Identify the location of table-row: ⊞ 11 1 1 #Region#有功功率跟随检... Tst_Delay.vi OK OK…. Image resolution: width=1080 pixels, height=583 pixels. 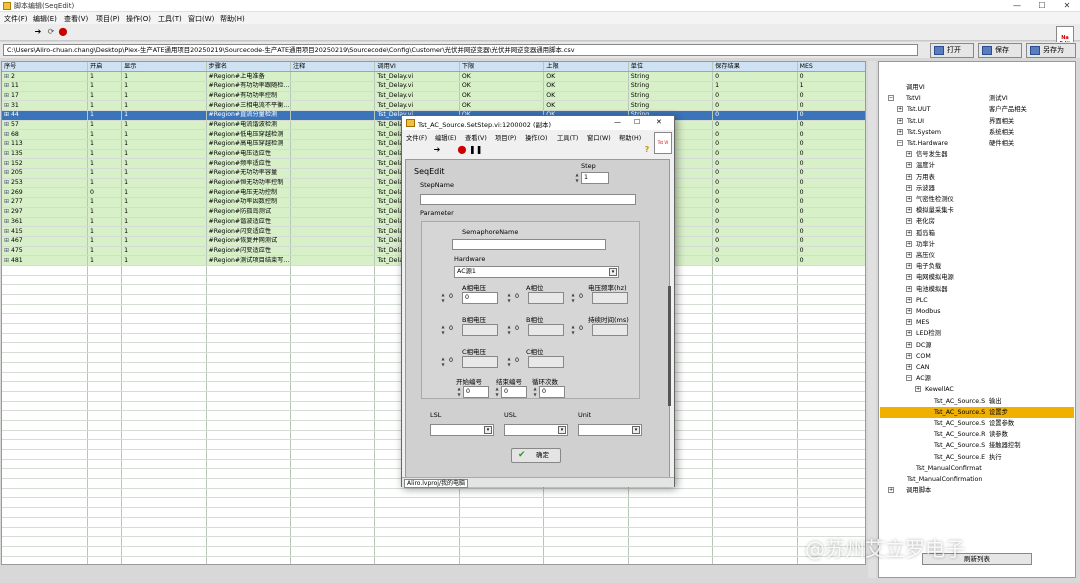
(433, 86).